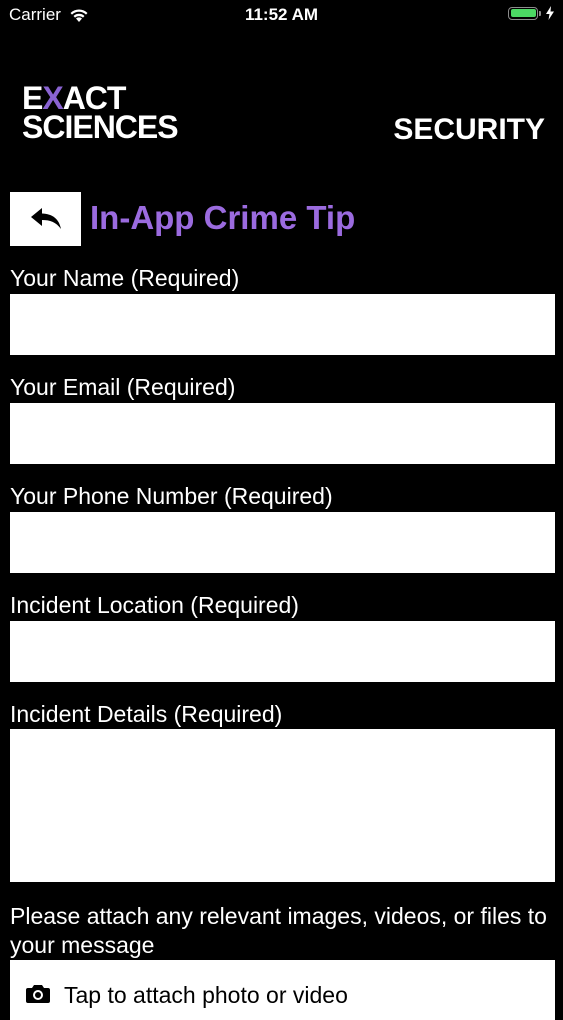 The height and width of the screenshot is (1020, 563). Describe the element at coordinates (282, 651) in the screenshot. I see `location-field` at that location.